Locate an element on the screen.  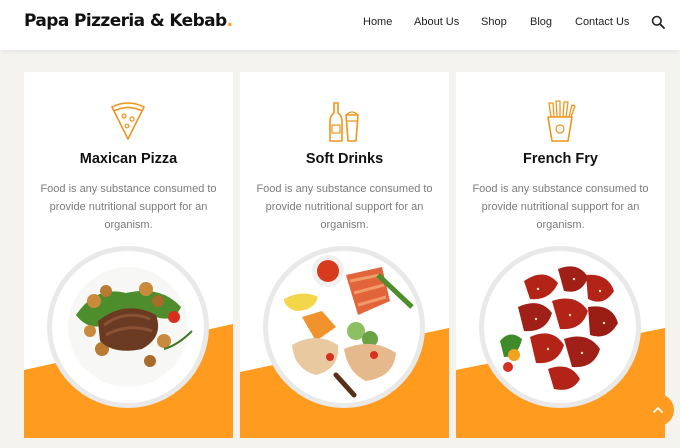
nav-home: Home is located at coordinates (377, 22).